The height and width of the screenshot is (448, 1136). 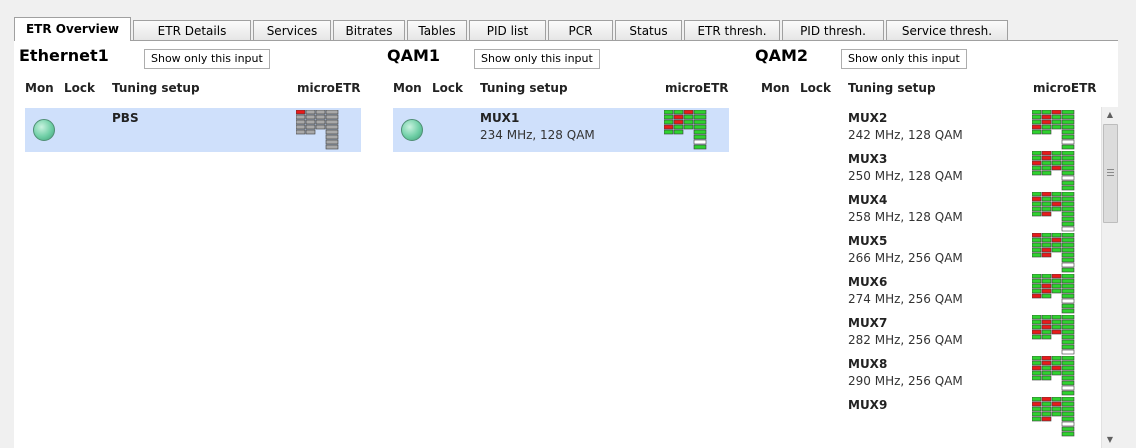 What do you see at coordinates (905, 135) in the screenshot?
I see `mux-tuning-detail: 242 MHz, 128 QAM` at bounding box center [905, 135].